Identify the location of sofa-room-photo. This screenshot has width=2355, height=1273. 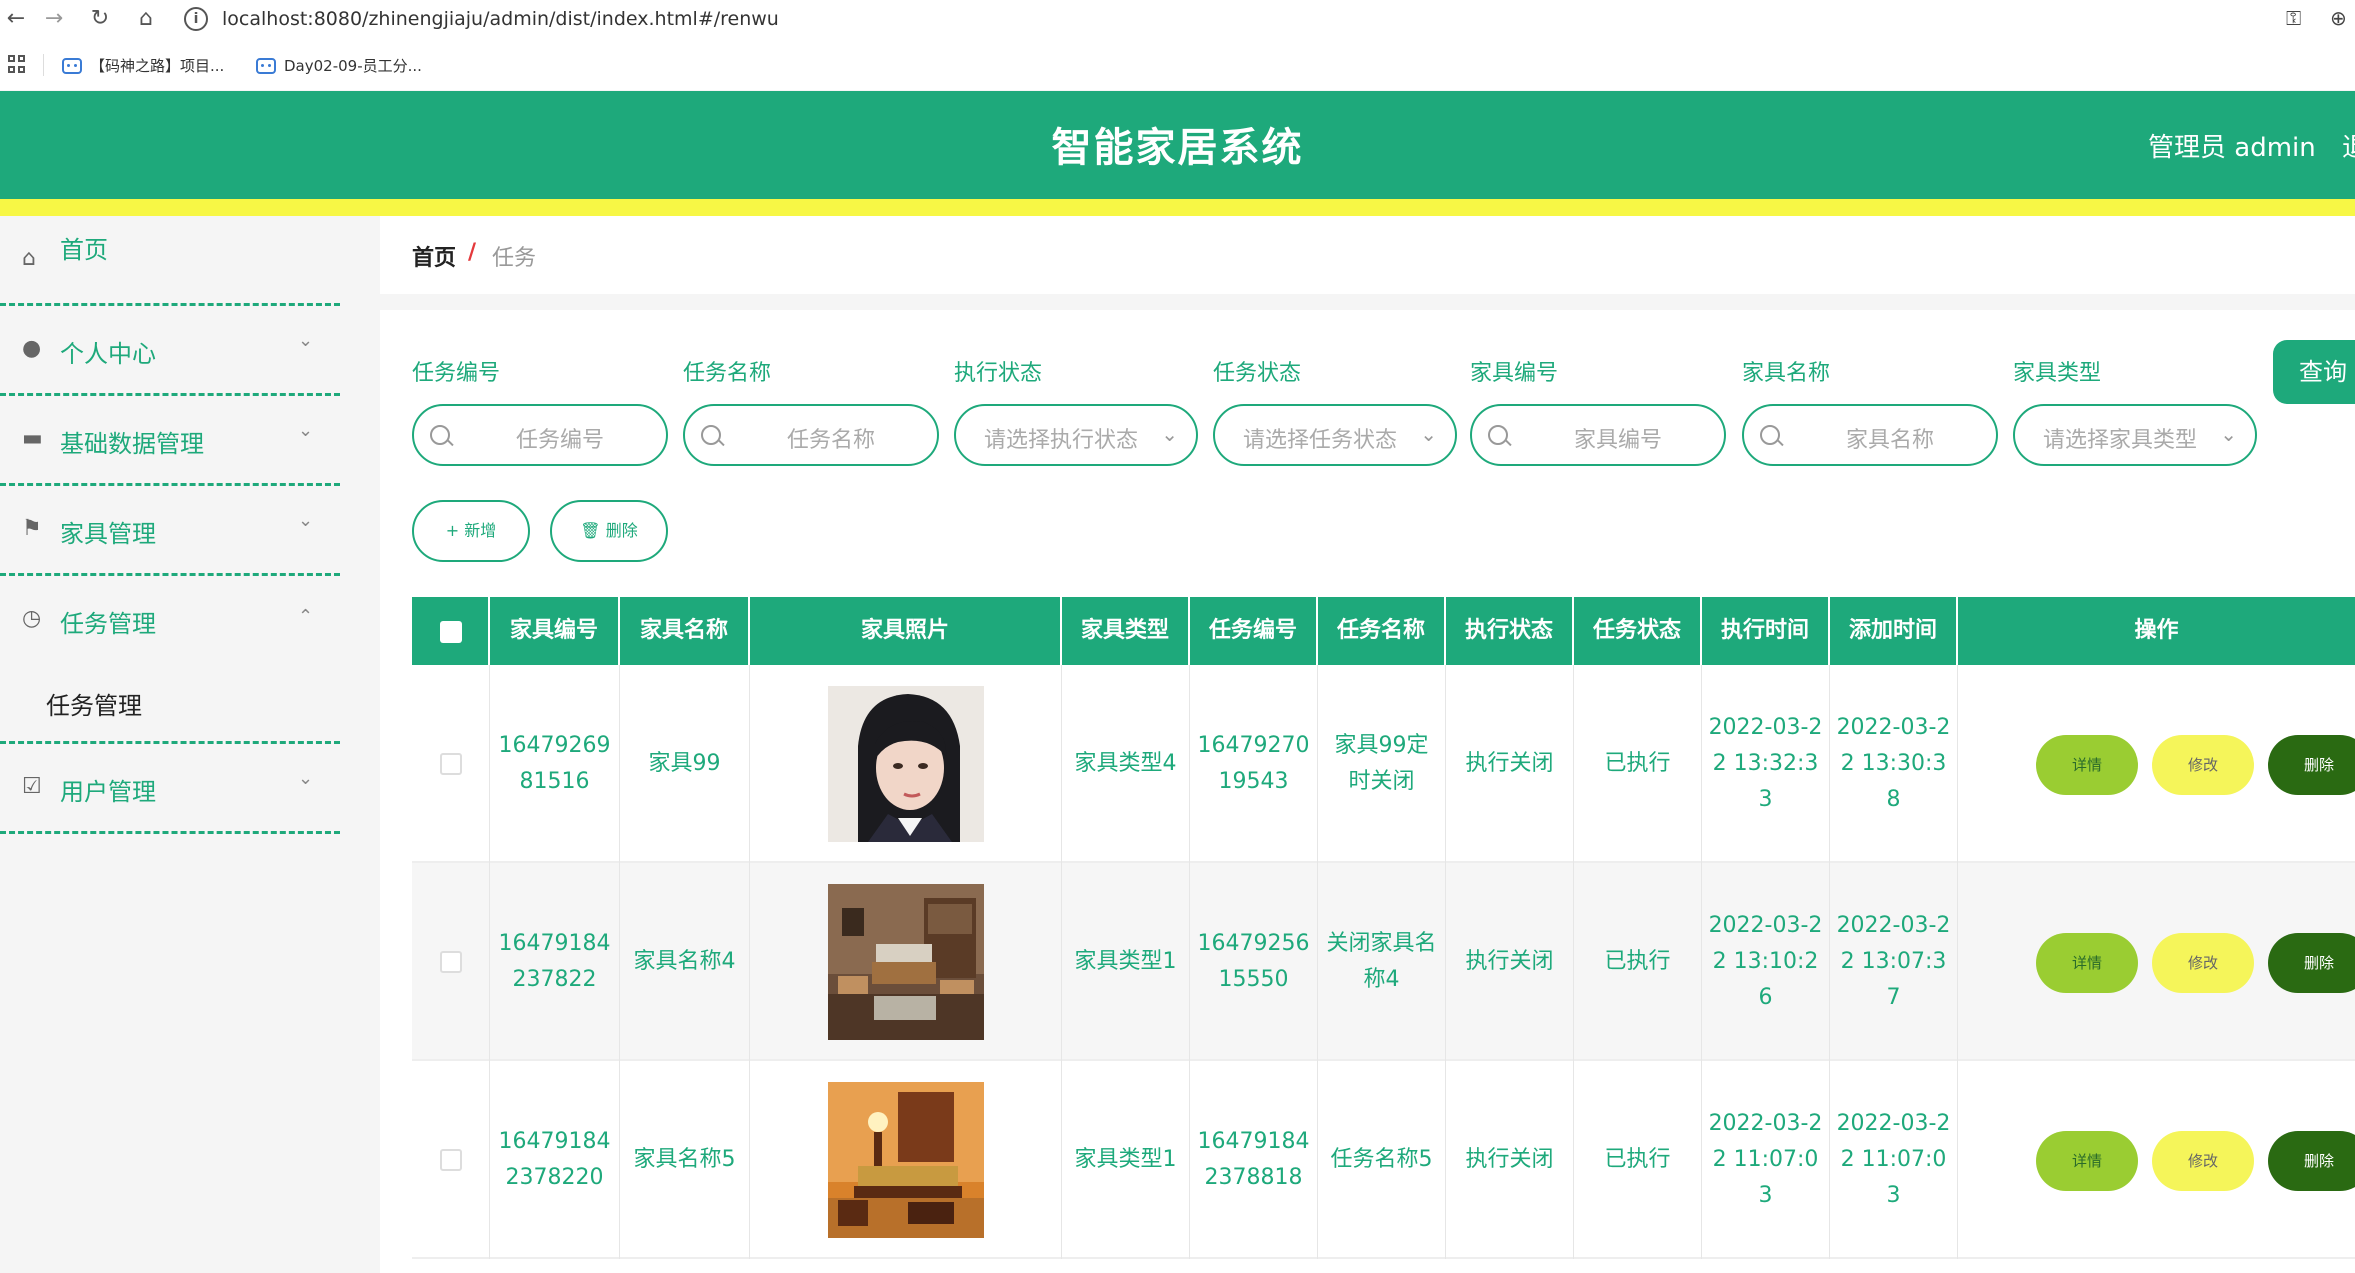
(905, 1160).